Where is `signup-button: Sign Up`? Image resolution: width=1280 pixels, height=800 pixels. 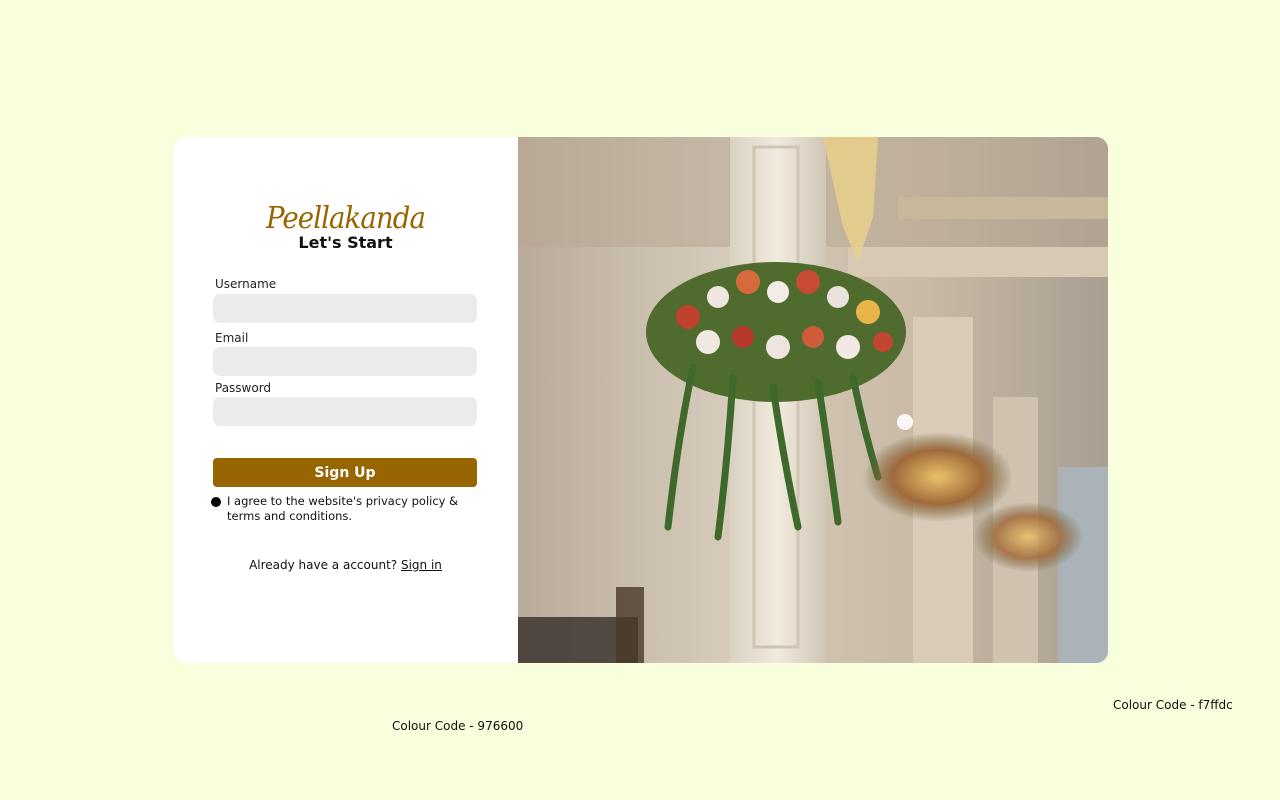
signup-button: Sign Up is located at coordinates (345, 472).